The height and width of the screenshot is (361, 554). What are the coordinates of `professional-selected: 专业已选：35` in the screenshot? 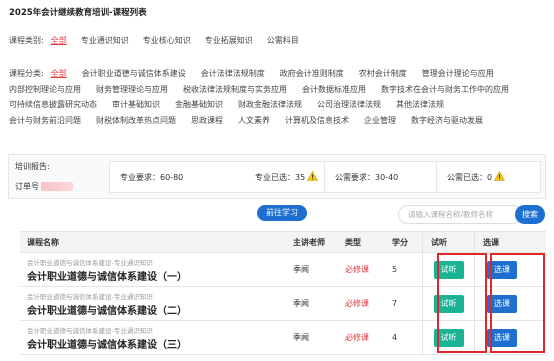 It's located at (282, 177).